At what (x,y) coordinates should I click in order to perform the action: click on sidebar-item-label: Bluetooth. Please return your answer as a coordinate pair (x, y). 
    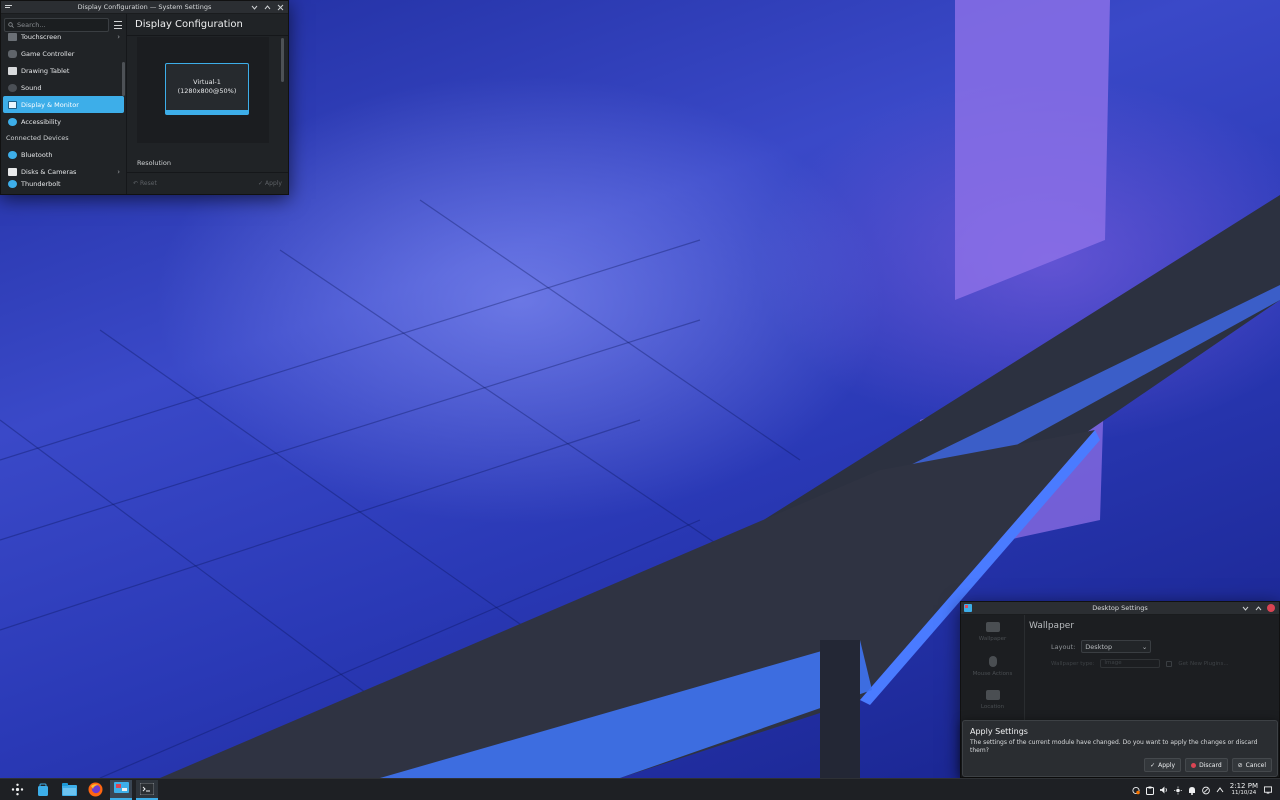
    Looking at the image, I should click on (37, 154).